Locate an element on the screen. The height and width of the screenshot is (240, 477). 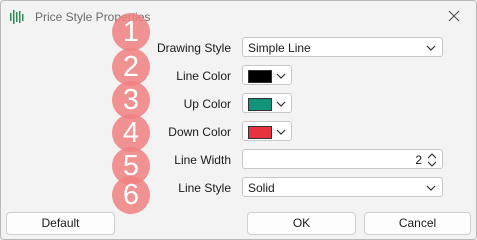
drawing-style-label: Drawing Style is located at coordinates (193, 48).